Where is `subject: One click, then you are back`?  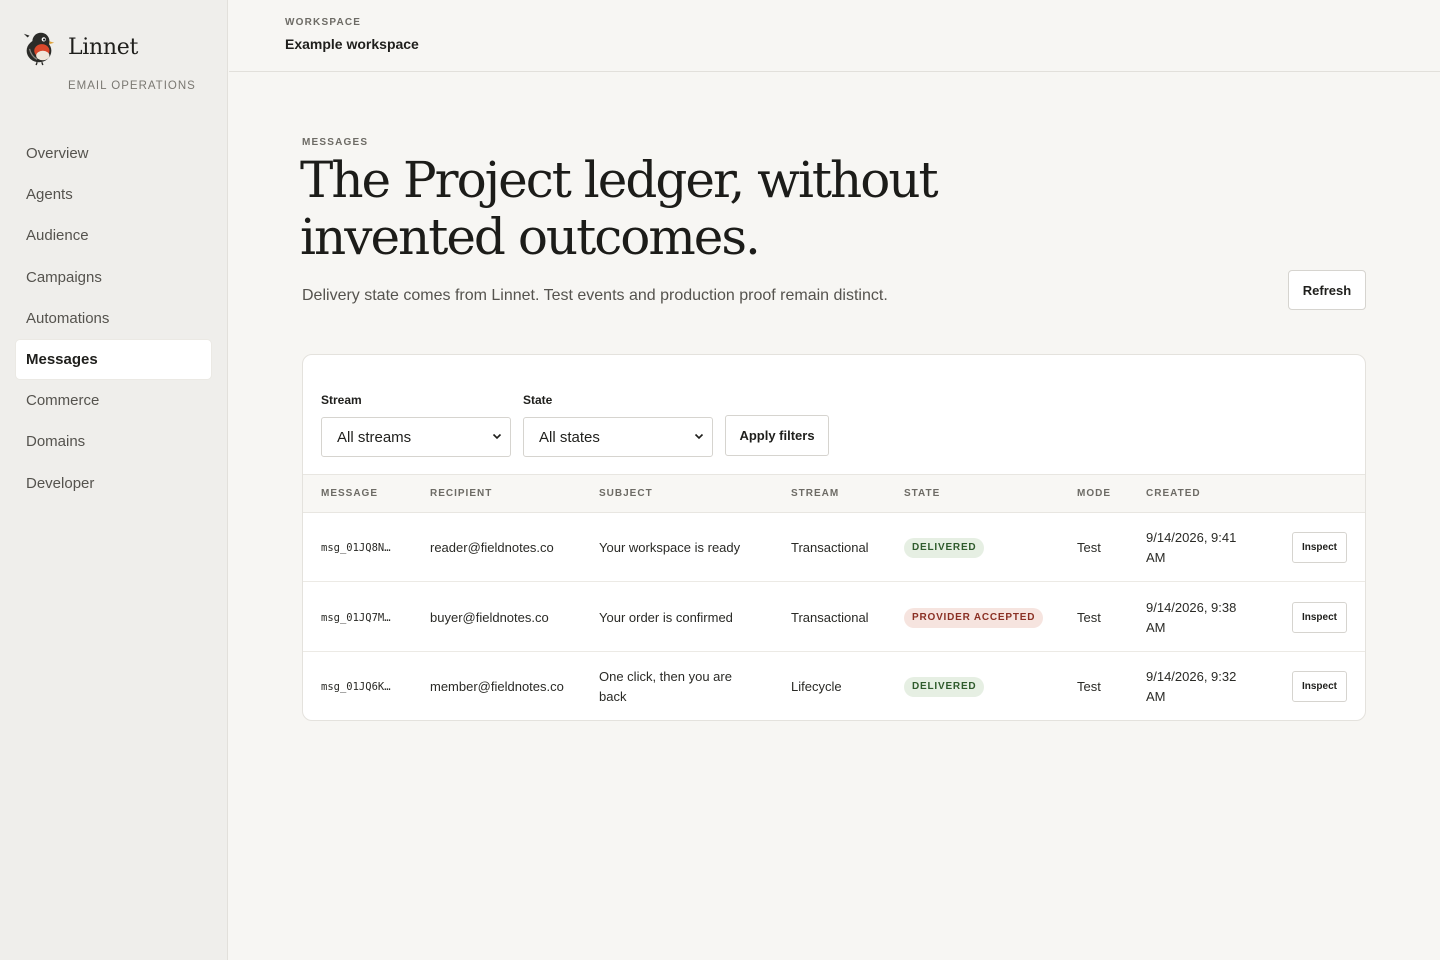 subject: One click, then you are back is located at coordinates (665, 686).